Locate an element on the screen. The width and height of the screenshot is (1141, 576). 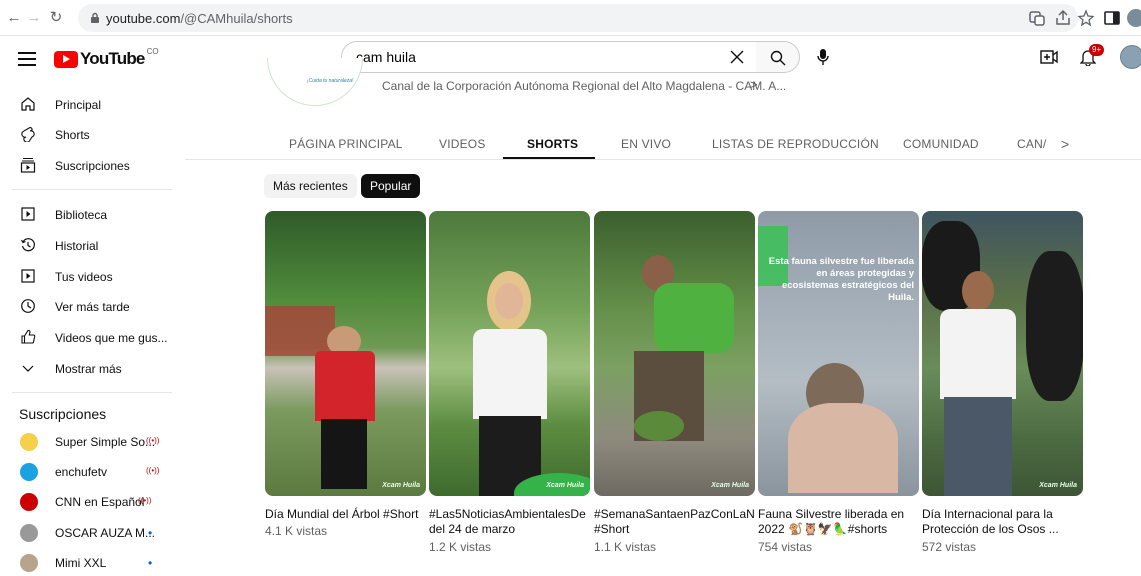
microphone-icon is located at coordinates (823, 57).